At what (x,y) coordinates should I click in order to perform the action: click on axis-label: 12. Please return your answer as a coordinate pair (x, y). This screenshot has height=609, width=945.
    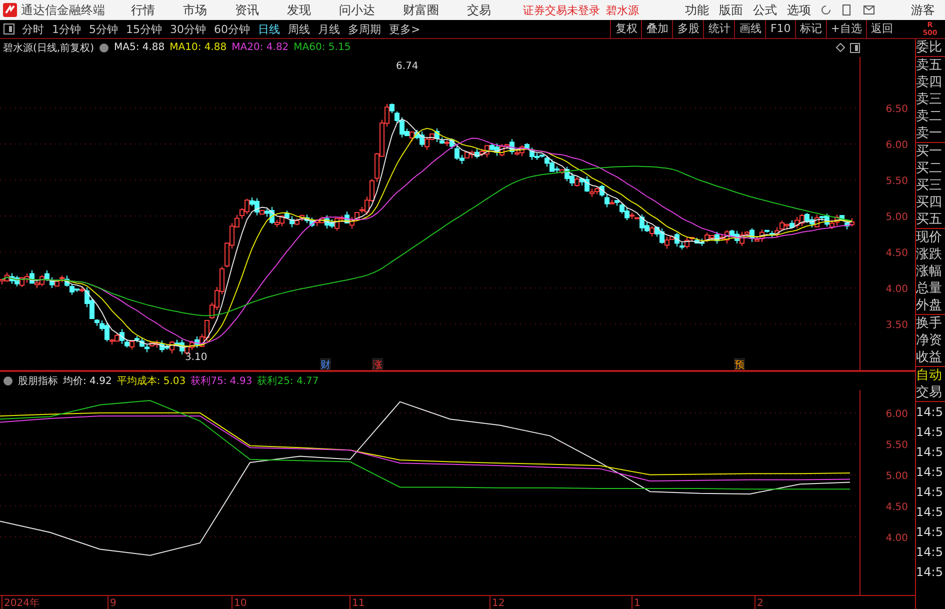
    Looking at the image, I should click on (498, 603).